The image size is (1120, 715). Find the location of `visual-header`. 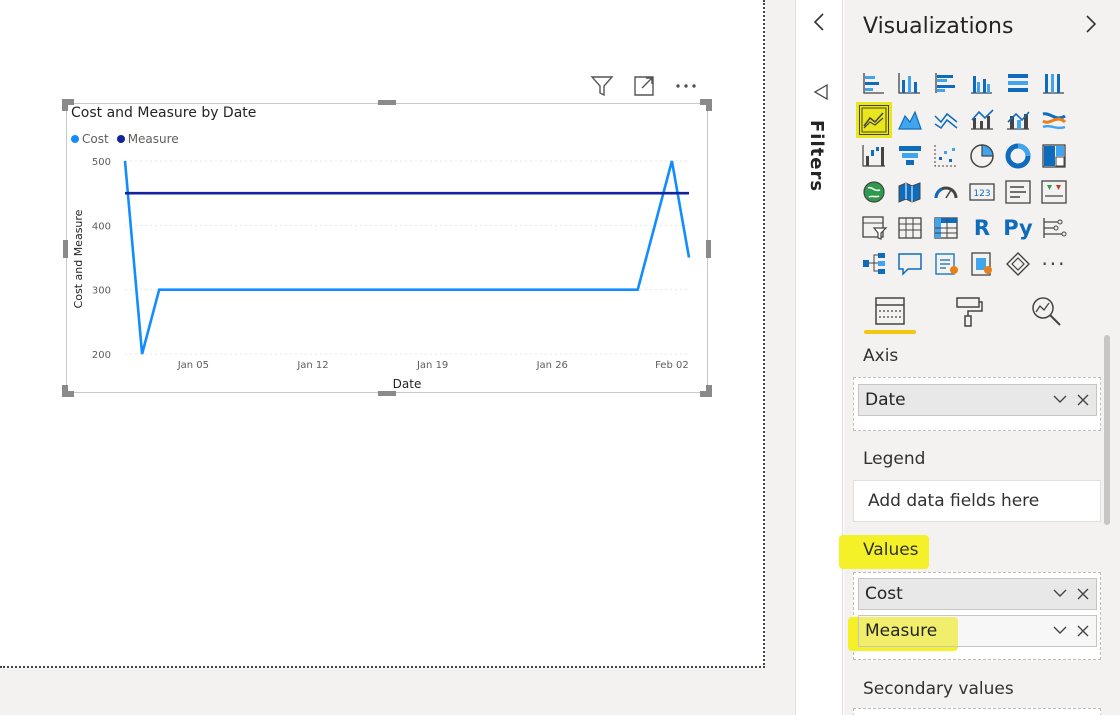

visual-header is located at coordinates (644, 86).